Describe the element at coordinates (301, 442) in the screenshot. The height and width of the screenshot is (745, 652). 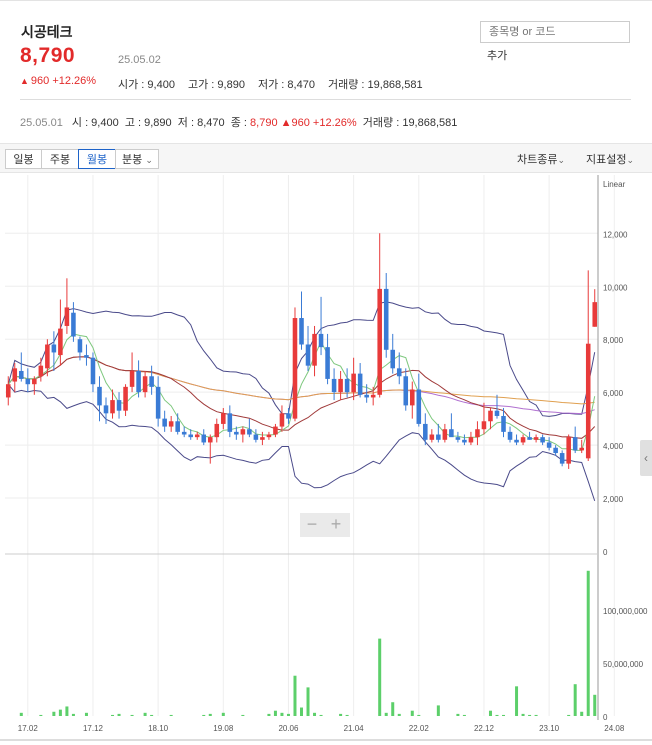
I see `bollinger-lower-line` at that location.